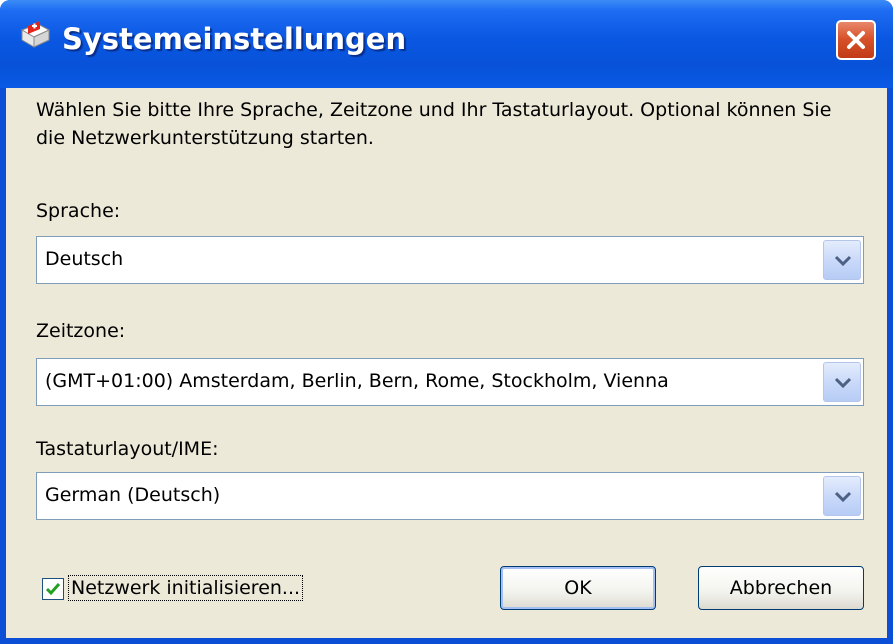 This screenshot has height=644, width=893. I want to click on language-dropdown-button, so click(842, 260).